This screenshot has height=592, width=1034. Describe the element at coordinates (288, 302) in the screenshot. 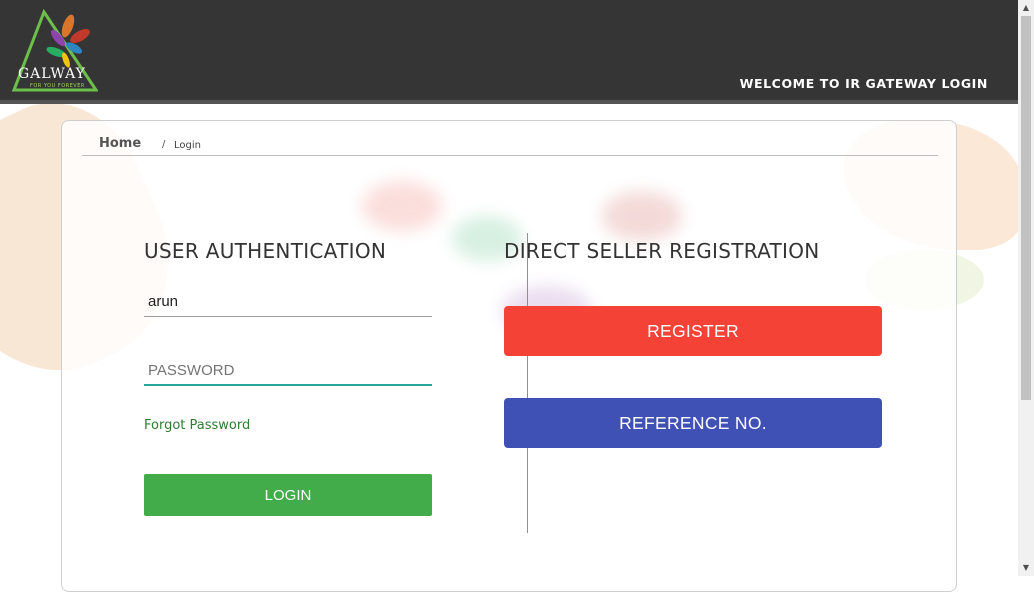

I see `username-input` at that location.